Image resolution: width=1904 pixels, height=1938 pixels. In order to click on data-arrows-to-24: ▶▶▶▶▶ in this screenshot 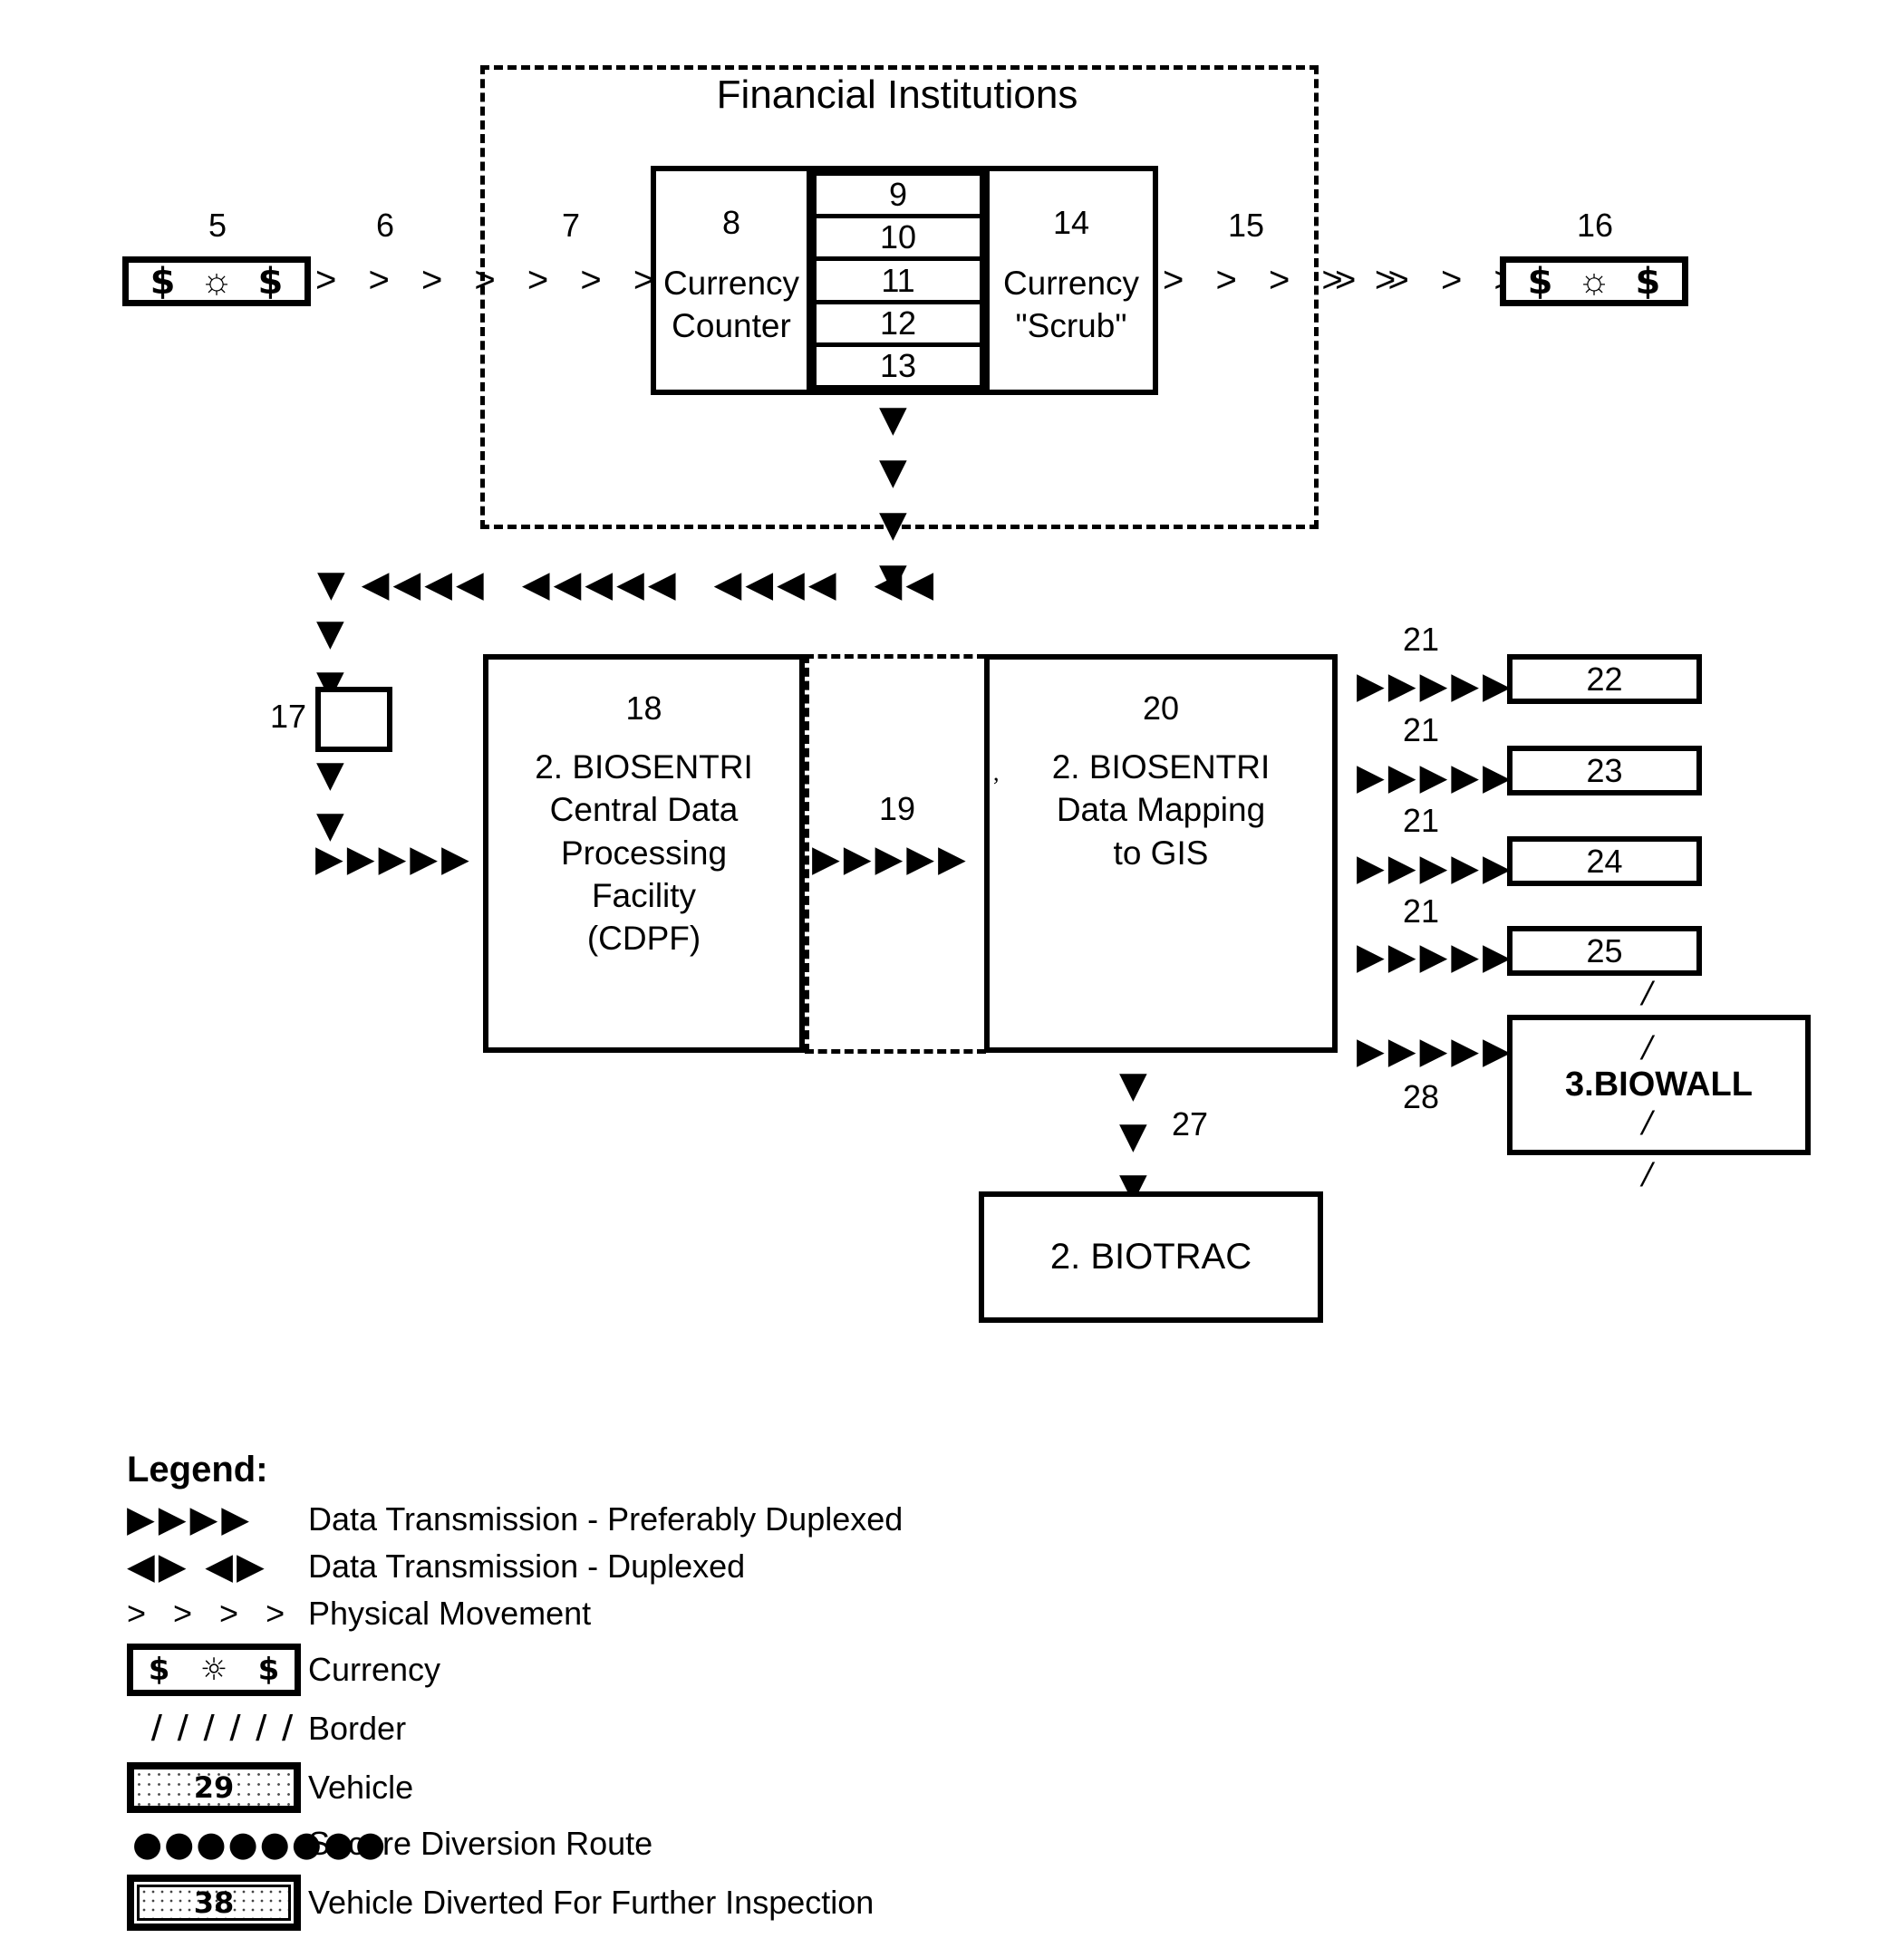, I will do `click(1436, 868)`.